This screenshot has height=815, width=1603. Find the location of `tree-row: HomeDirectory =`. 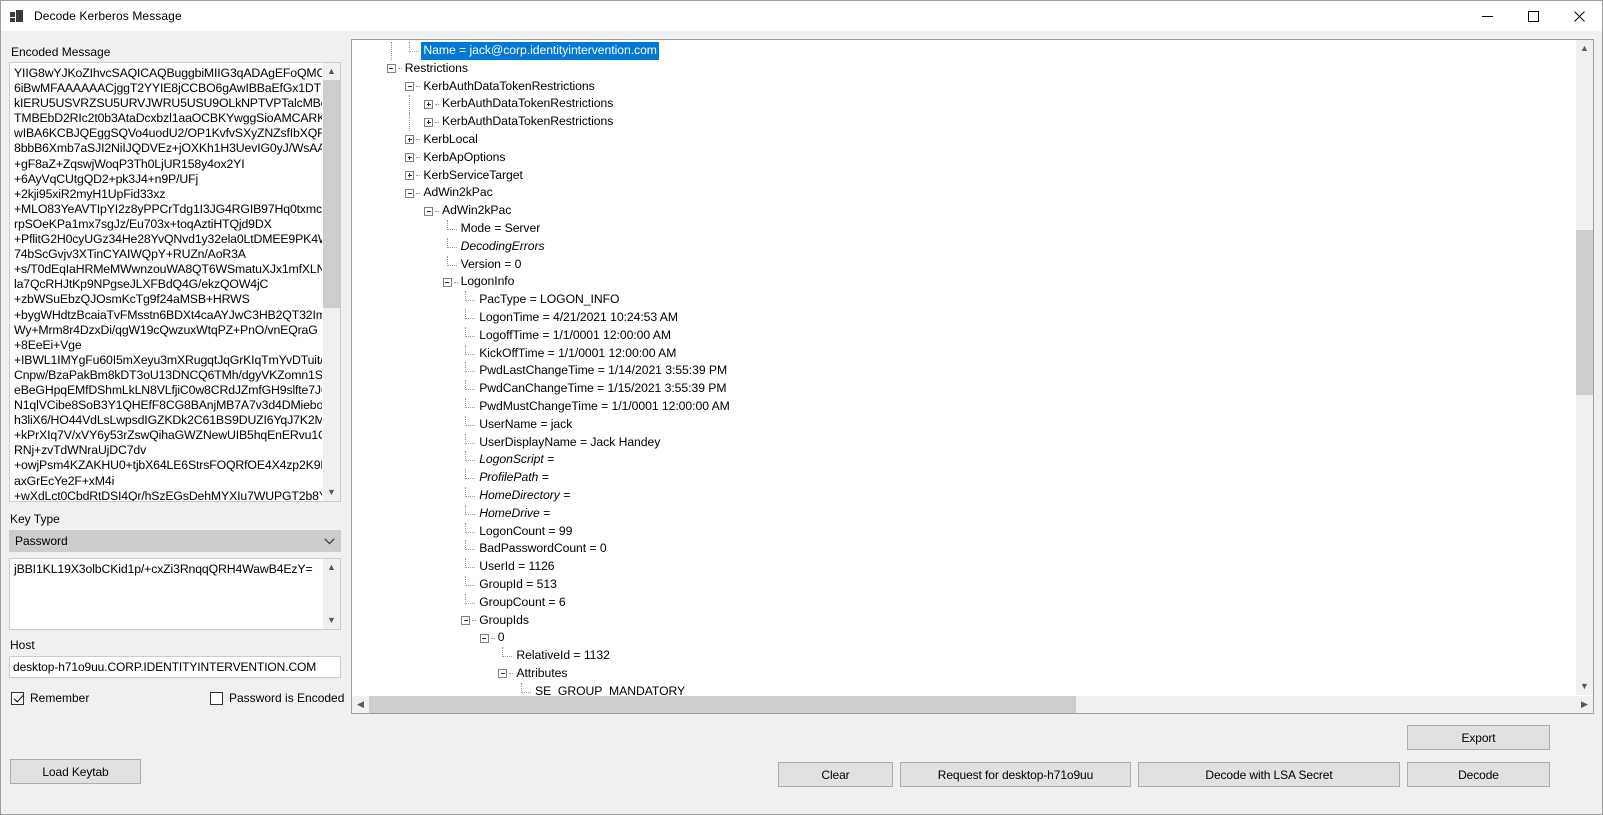

tree-row: HomeDirectory = is located at coordinates (964, 495).